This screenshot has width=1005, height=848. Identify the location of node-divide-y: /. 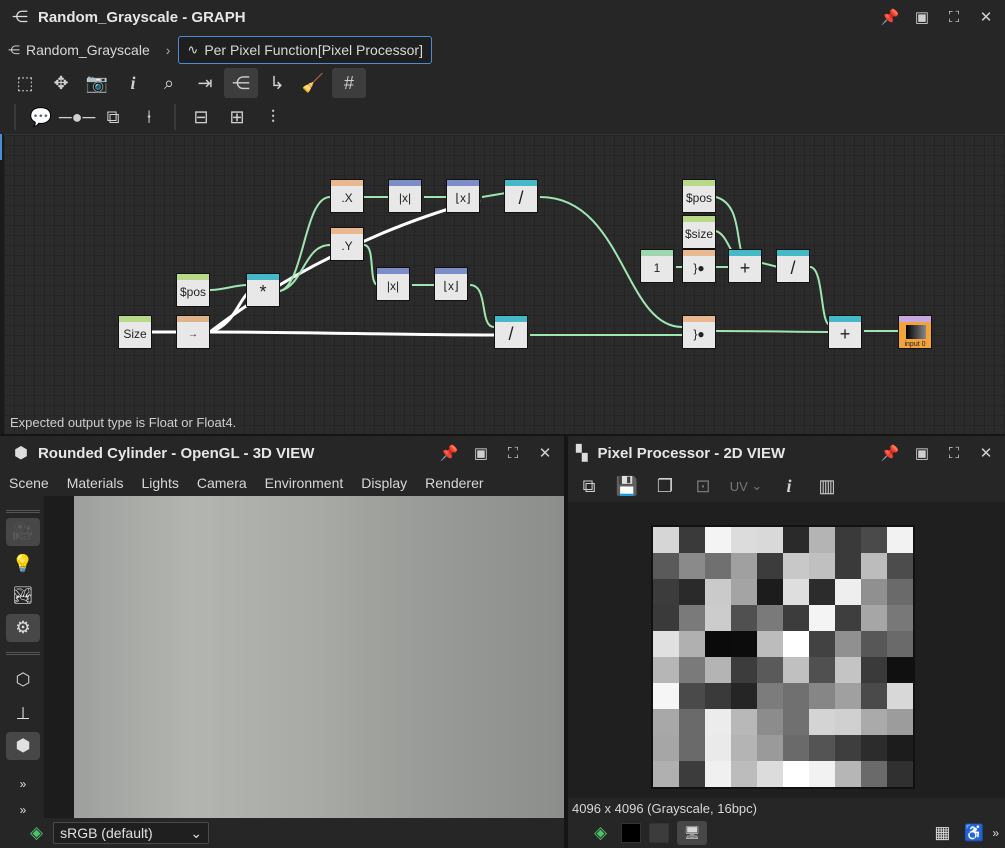
(511, 332).